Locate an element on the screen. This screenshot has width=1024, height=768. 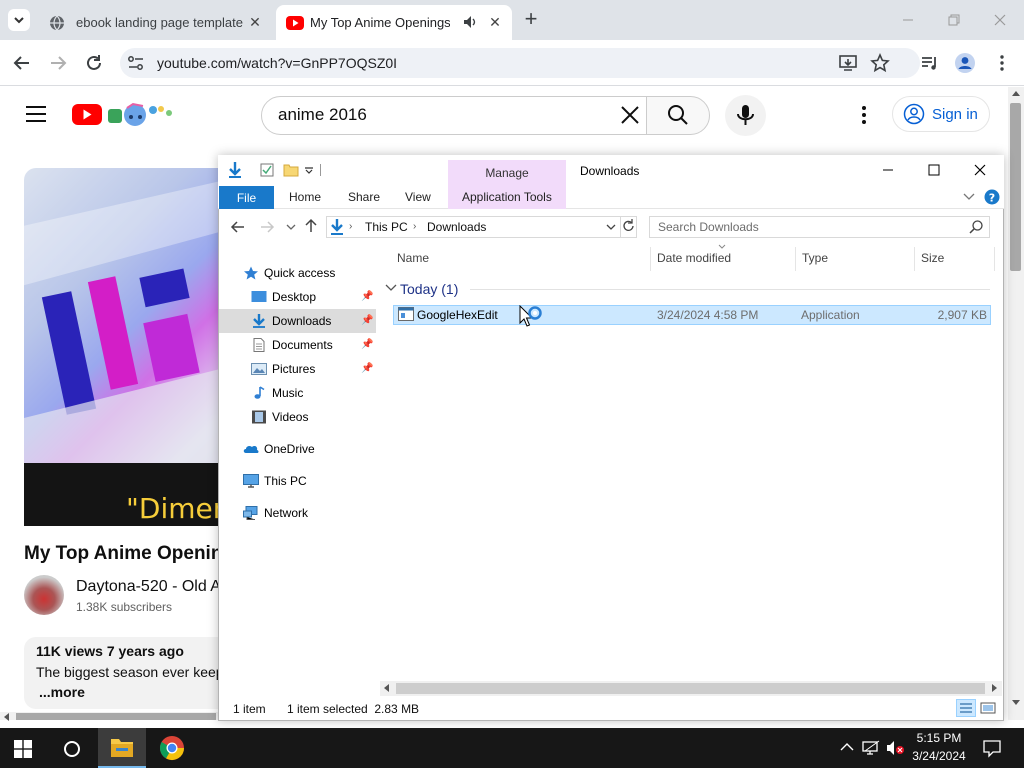
search-icon is located at coordinates (976, 227).